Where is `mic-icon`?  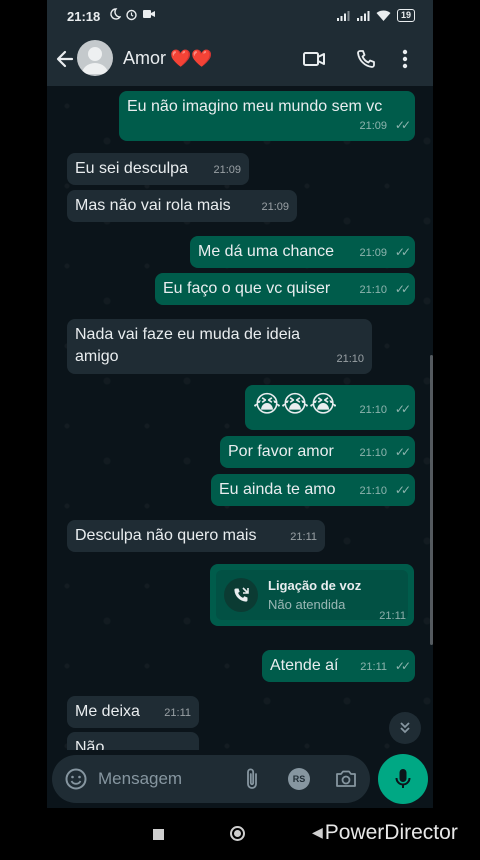 mic-icon is located at coordinates (403, 778).